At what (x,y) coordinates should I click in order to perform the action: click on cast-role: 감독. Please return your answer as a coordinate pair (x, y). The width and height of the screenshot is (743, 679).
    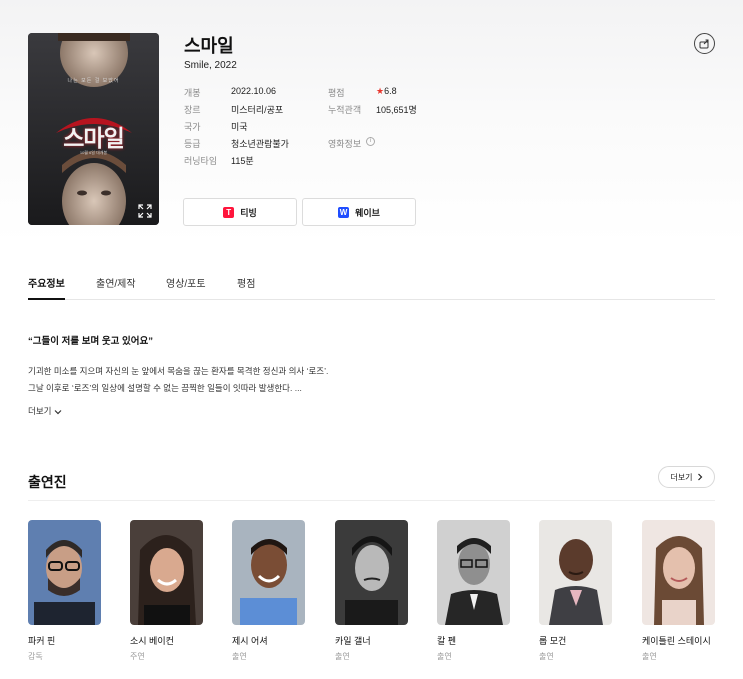
    Looking at the image, I should click on (35, 656).